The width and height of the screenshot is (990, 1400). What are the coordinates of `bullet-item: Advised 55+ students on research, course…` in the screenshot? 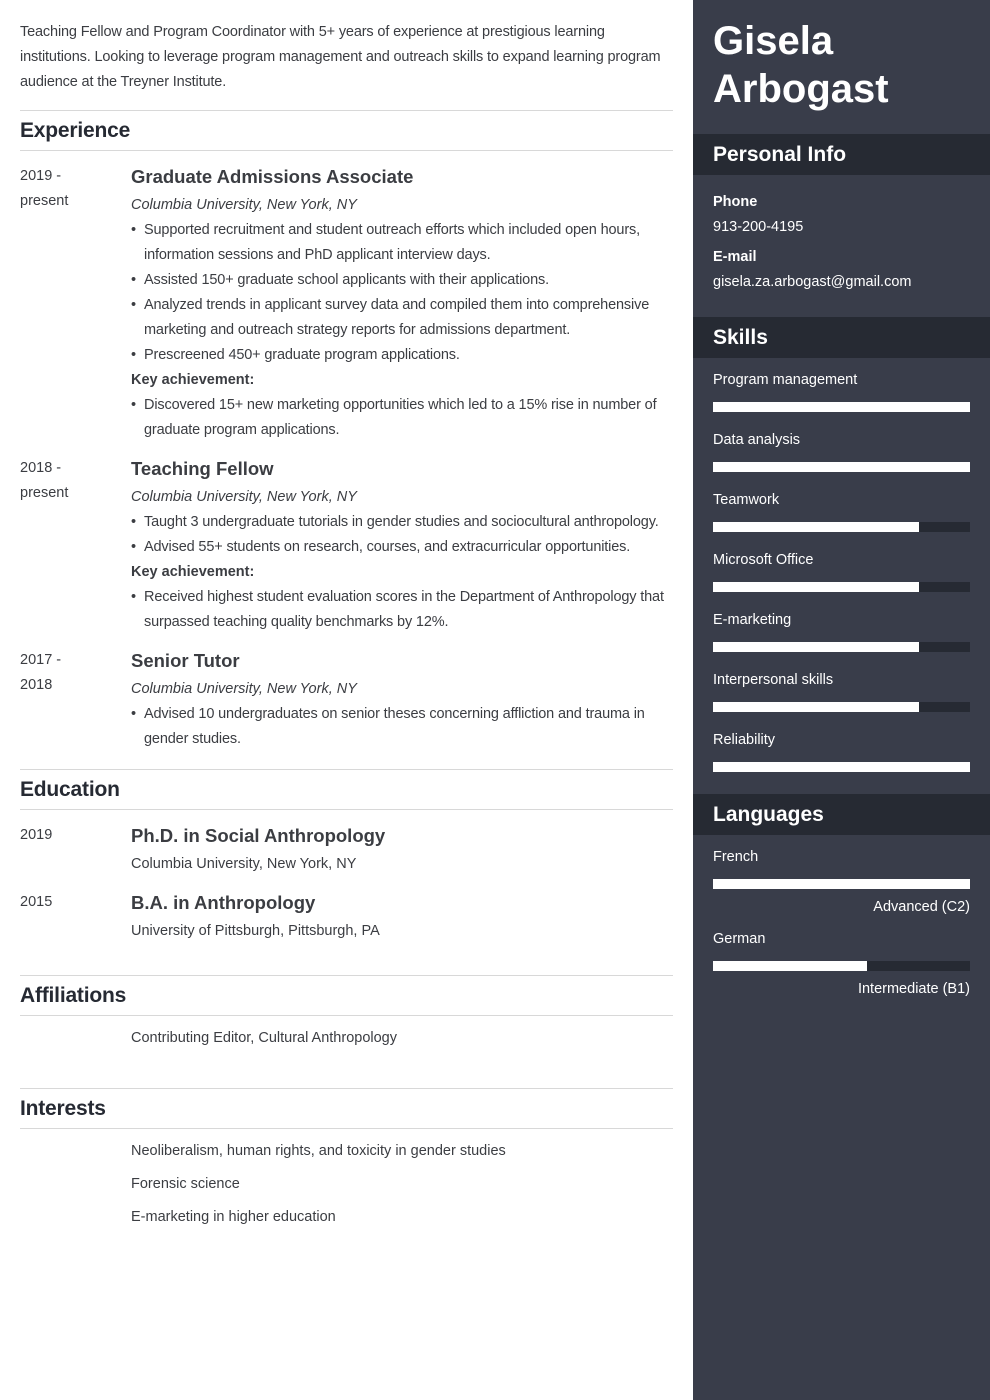 It's located at (402, 547).